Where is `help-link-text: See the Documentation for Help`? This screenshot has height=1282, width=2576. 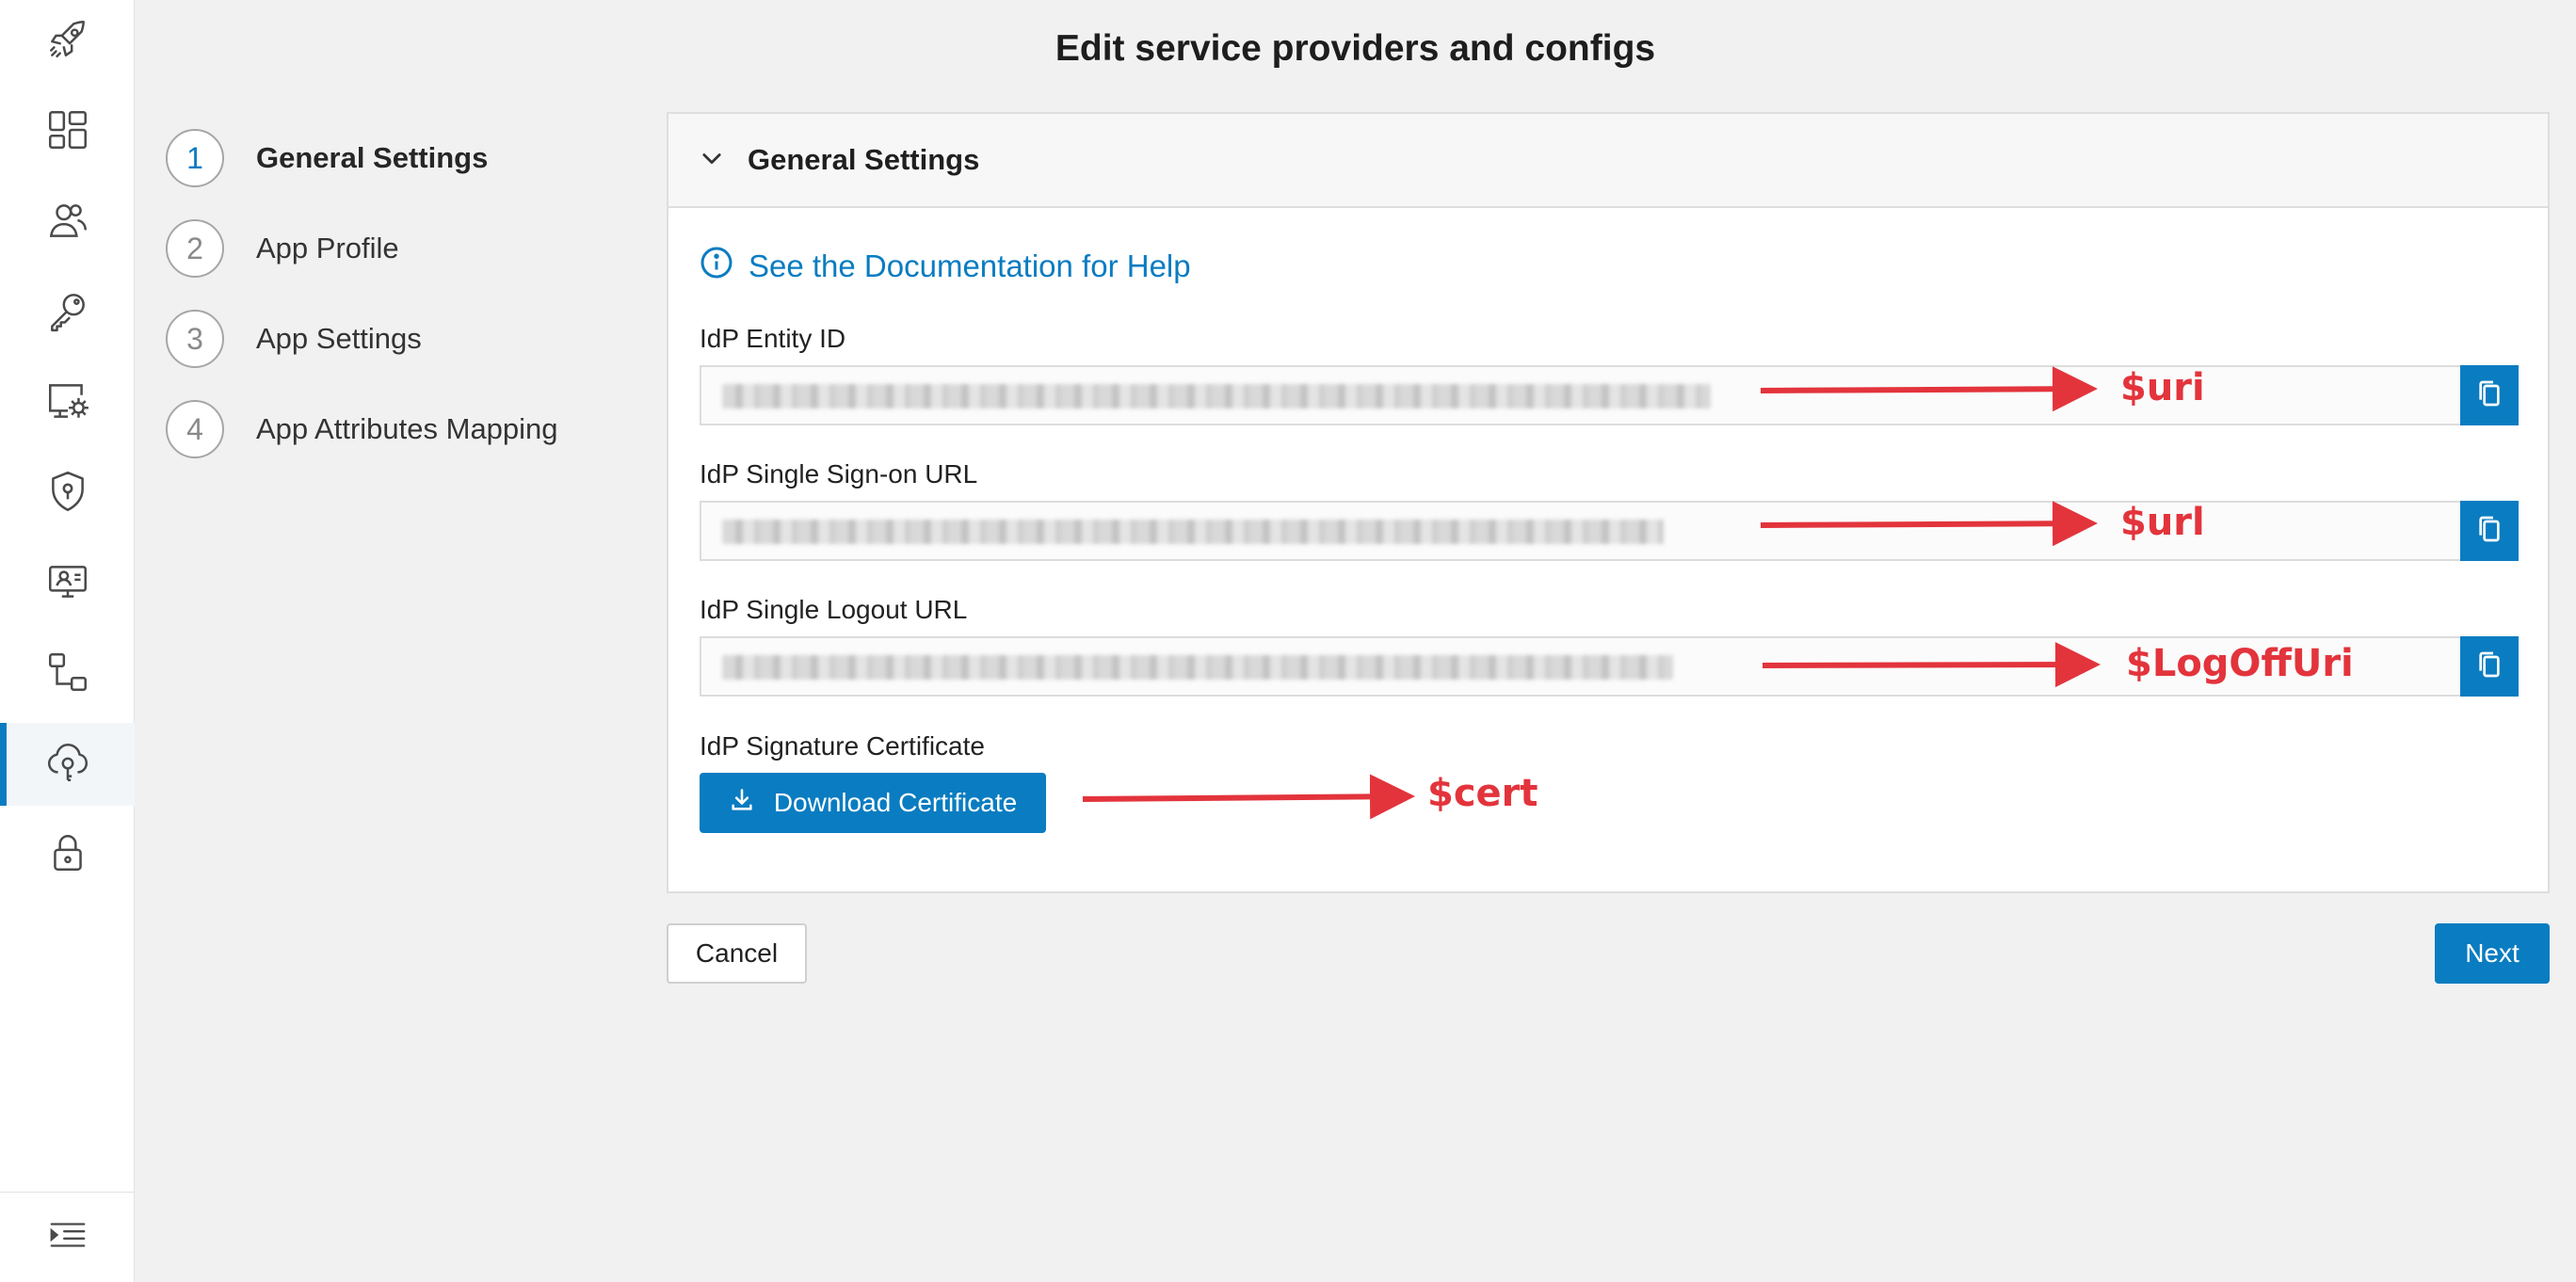
help-link-text: See the Documentation for Help is located at coordinates (970, 265).